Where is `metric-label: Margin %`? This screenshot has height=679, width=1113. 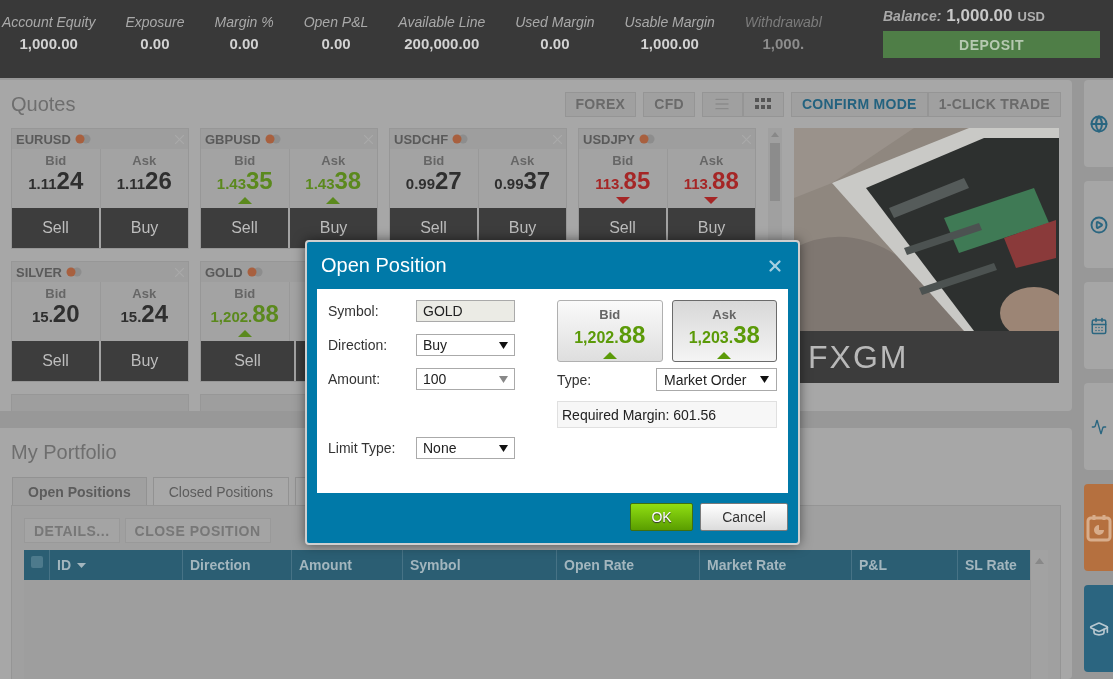
metric-label: Margin % is located at coordinates (244, 22).